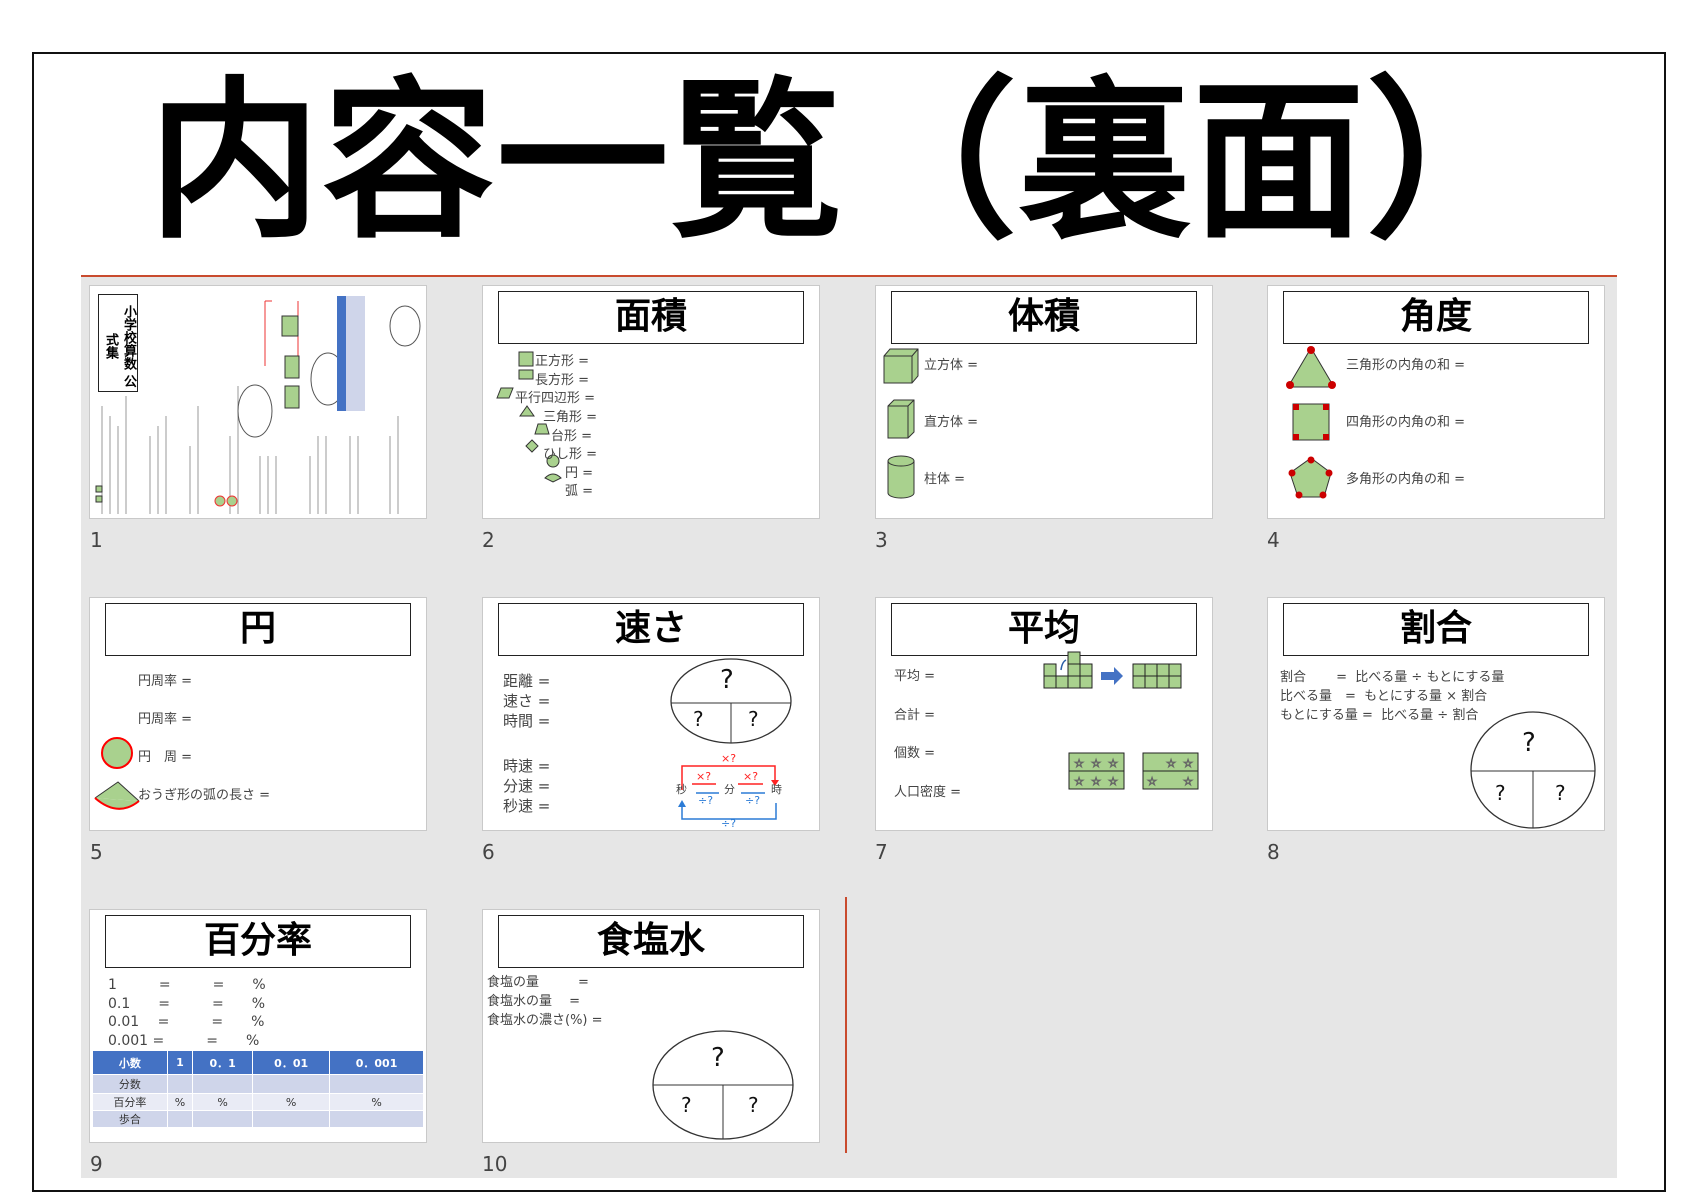 This screenshot has width=1689, height=1192. I want to click on cylinder-icon, so click(901, 480).